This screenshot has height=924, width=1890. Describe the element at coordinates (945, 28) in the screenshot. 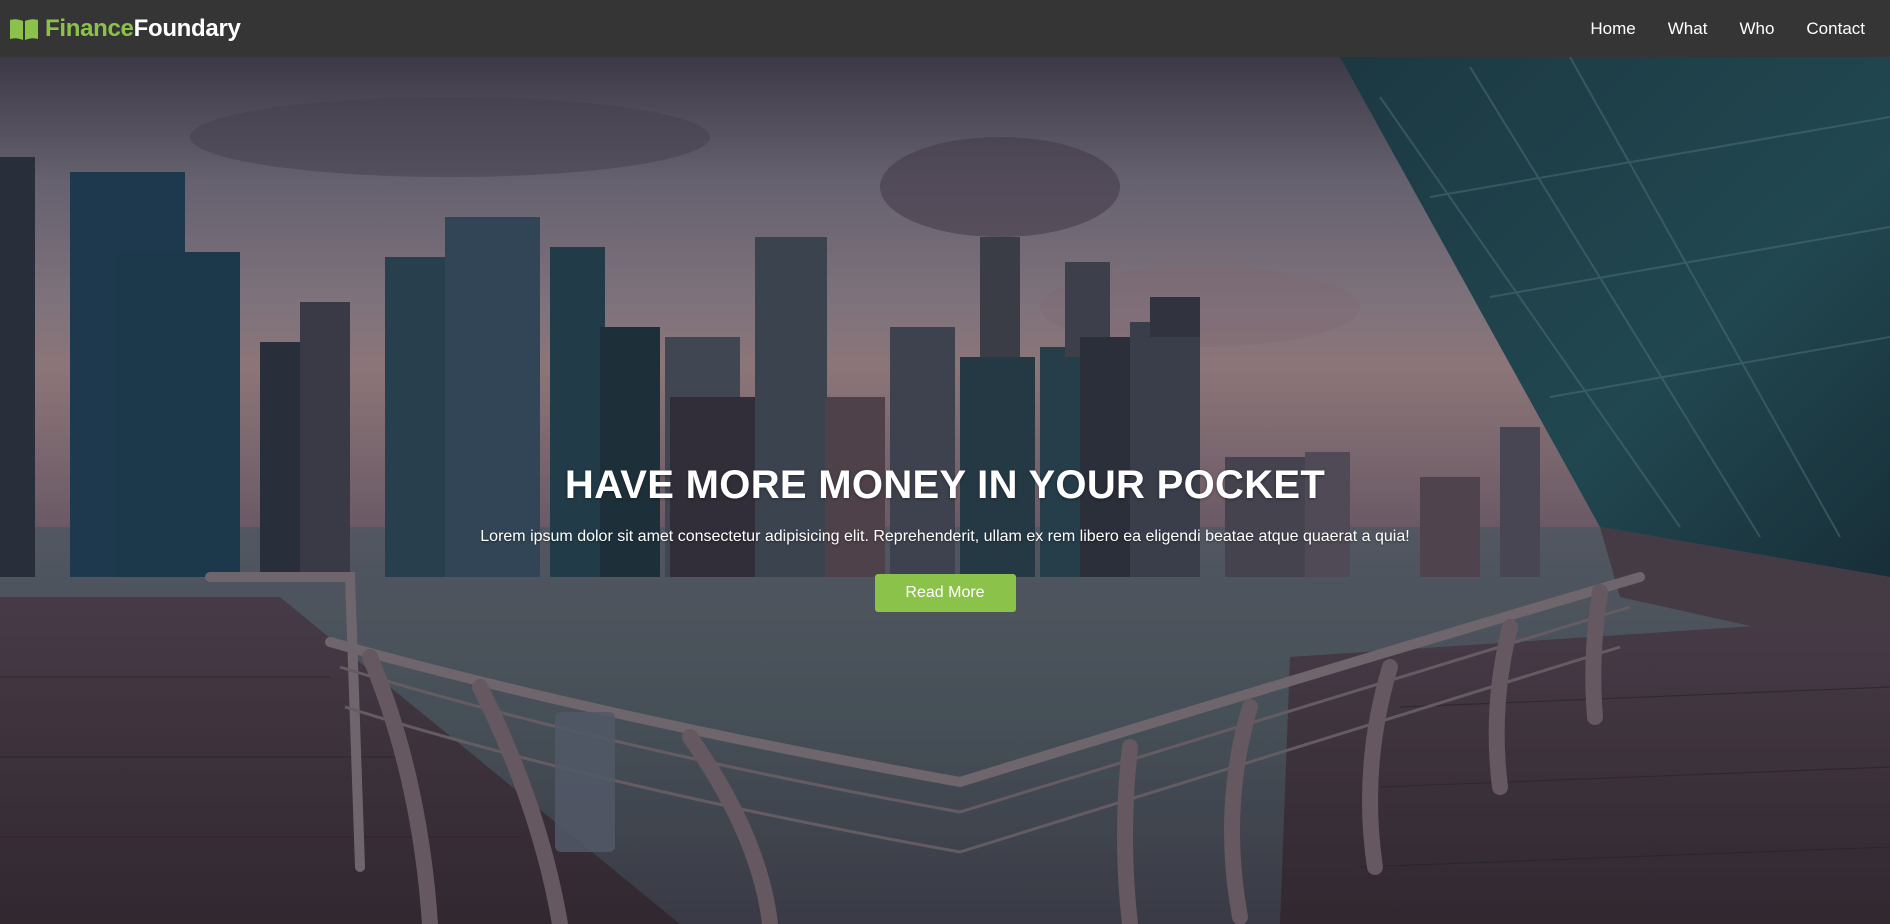

I see `navbar: FinanceFoundary Home What Who Contact` at that location.